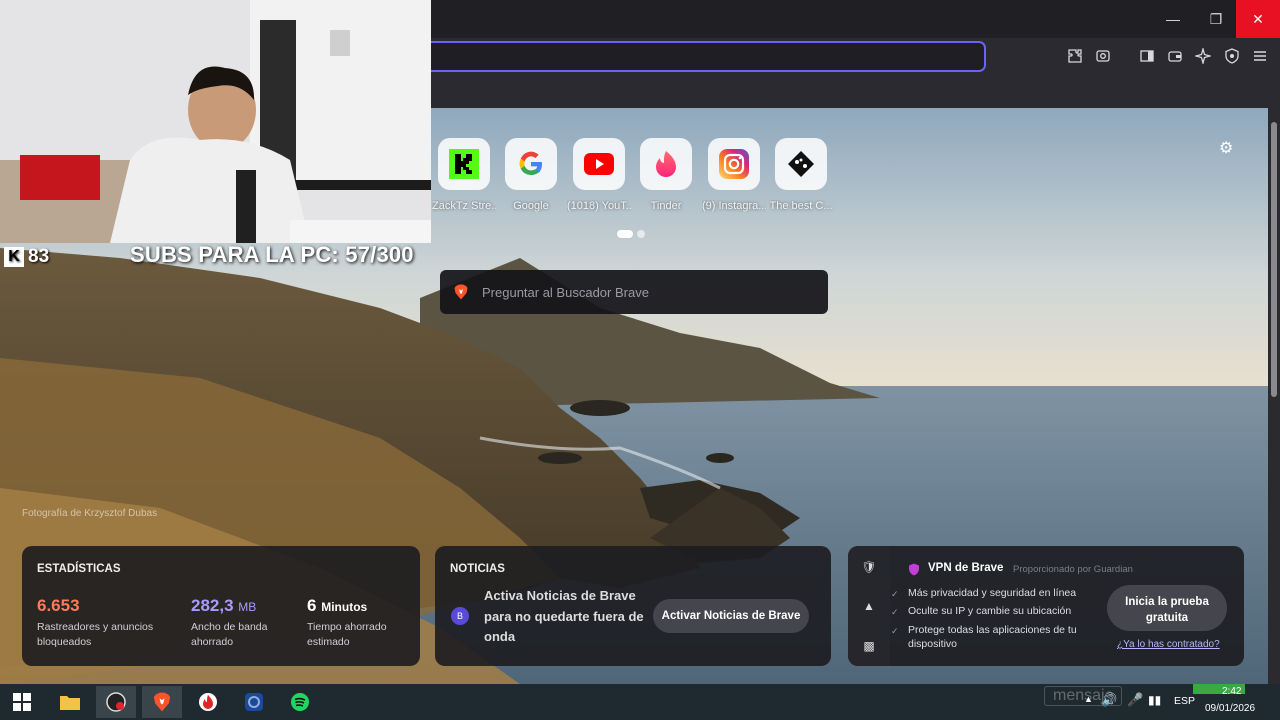 This screenshot has width=1280, height=720. I want to click on time-stat: 6 Minutos Tiempo ahorrado estimado, so click(357, 623).